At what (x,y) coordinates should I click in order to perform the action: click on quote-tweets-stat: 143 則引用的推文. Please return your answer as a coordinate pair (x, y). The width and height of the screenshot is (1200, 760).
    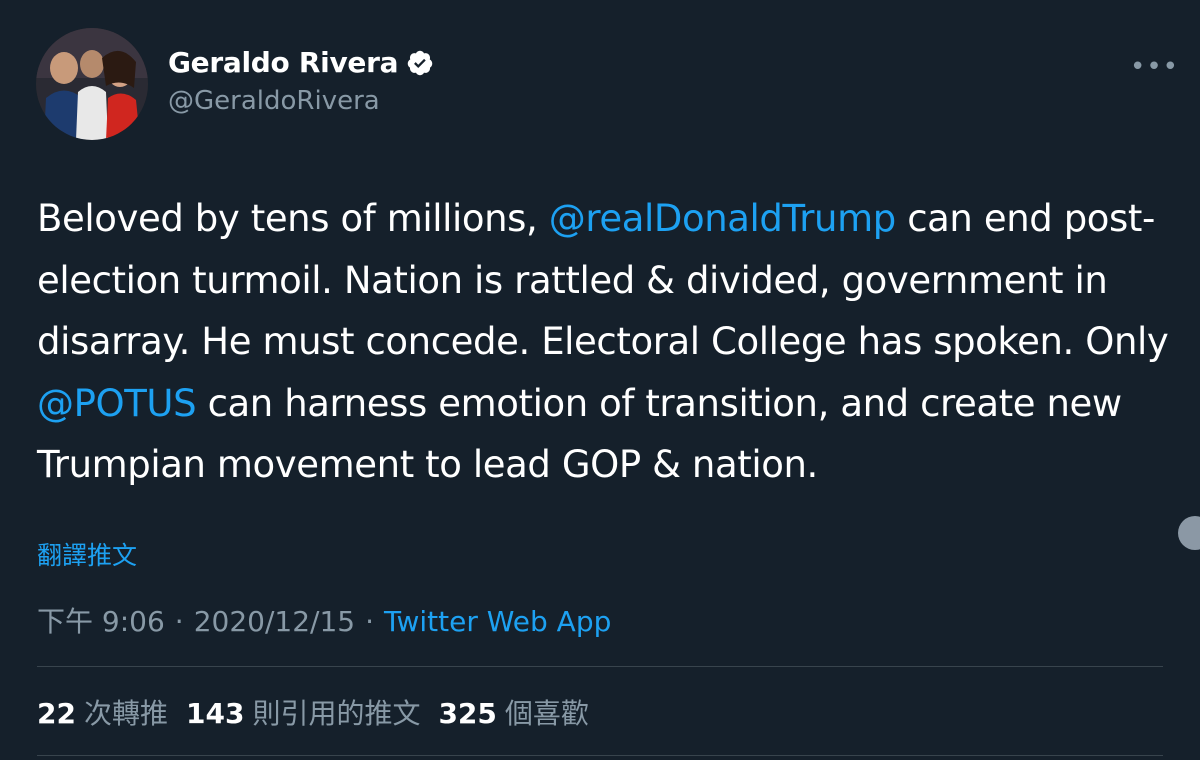
    Looking at the image, I should click on (303, 712).